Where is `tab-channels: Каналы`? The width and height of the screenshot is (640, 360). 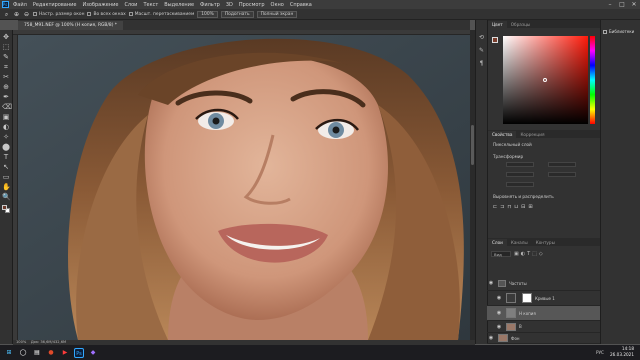
tab-channels: Каналы is located at coordinates (519, 242).